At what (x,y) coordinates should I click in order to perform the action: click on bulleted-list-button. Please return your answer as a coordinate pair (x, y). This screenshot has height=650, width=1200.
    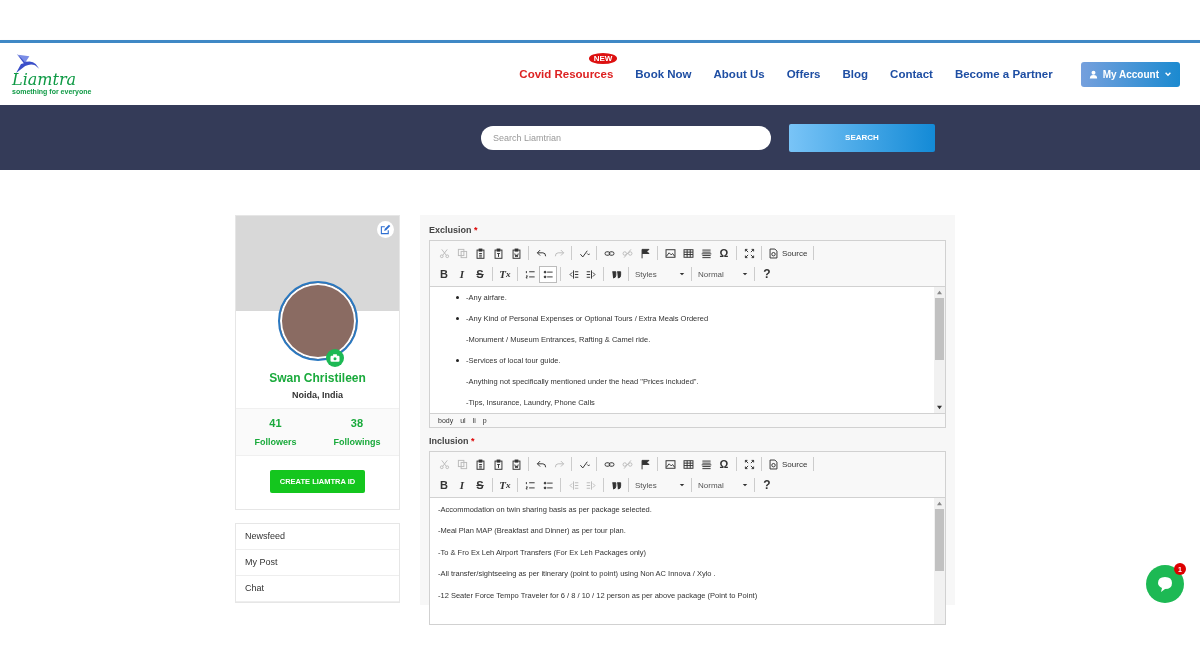
    Looking at the image, I should click on (548, 274).